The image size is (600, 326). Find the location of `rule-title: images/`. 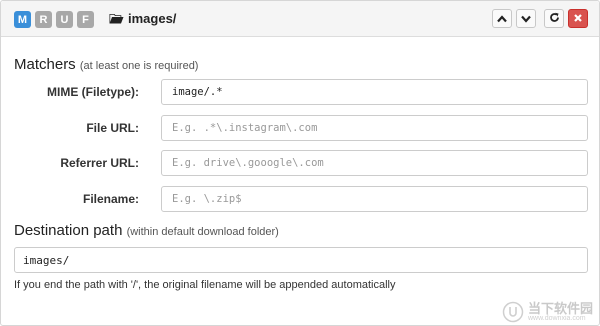

rule-title: images/ is located at coordinates (142, 18).